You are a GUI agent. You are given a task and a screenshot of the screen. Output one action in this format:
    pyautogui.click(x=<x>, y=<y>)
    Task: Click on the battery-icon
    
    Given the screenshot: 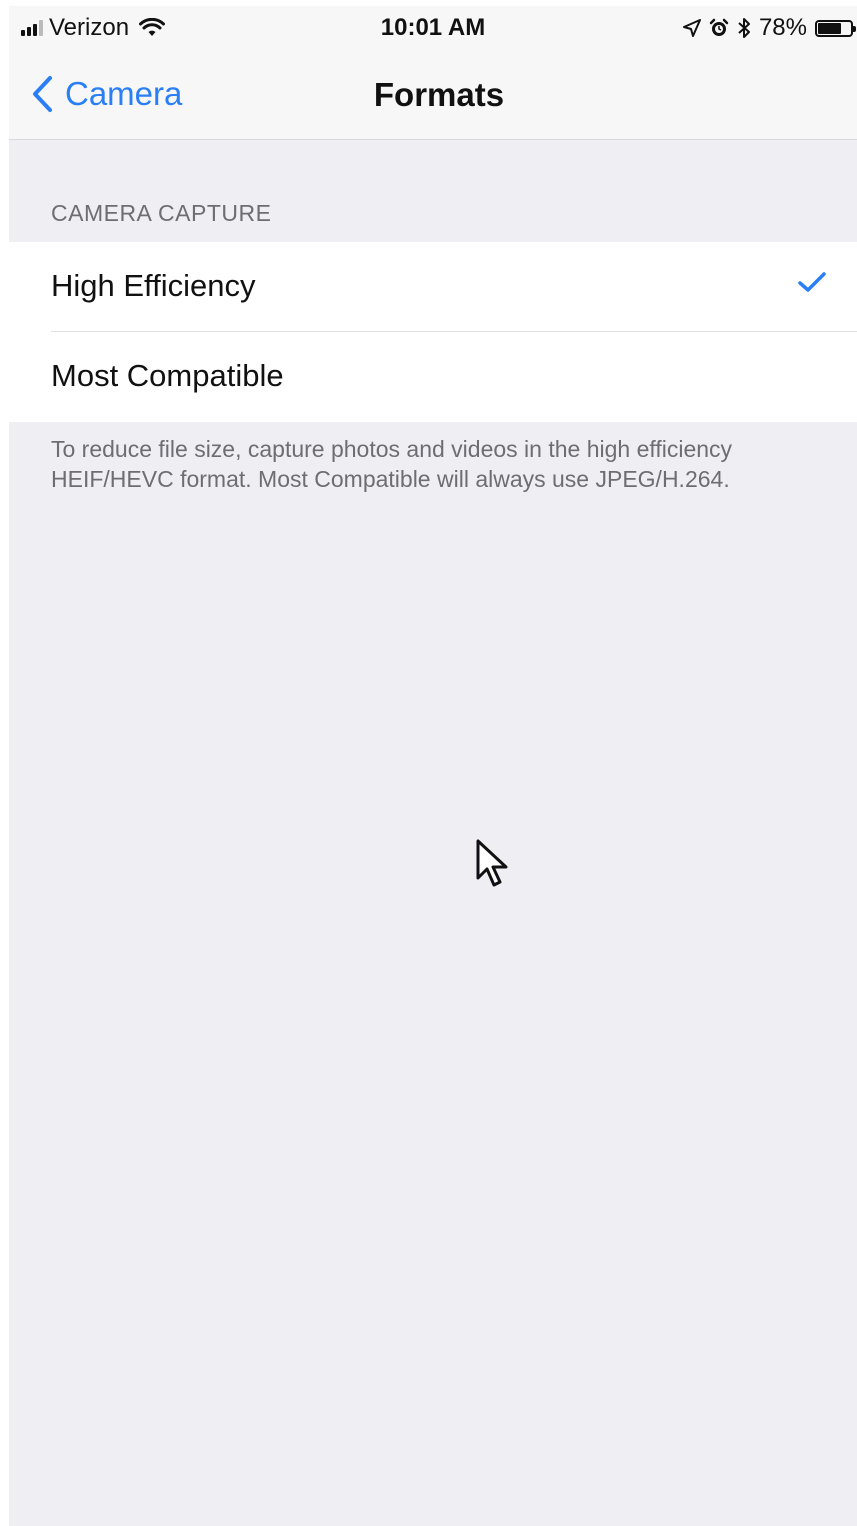 What is the action you would take?
    pyautogui.click(x=835, y=28)
    